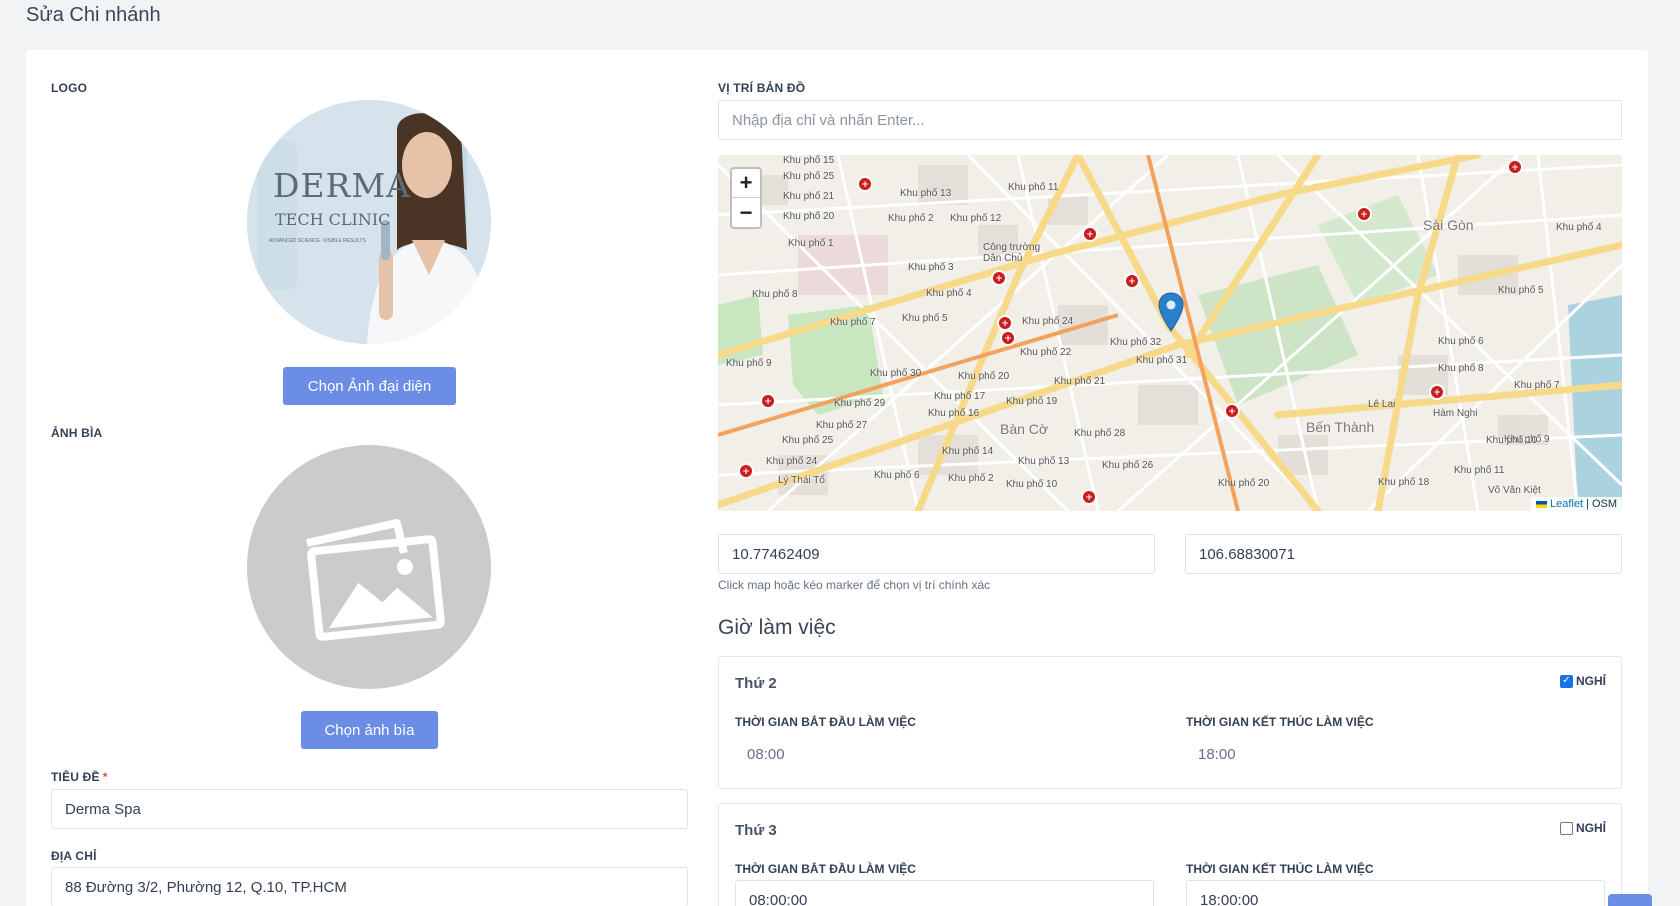  I want to click on zoom-out-button: −, so click(746, 212).